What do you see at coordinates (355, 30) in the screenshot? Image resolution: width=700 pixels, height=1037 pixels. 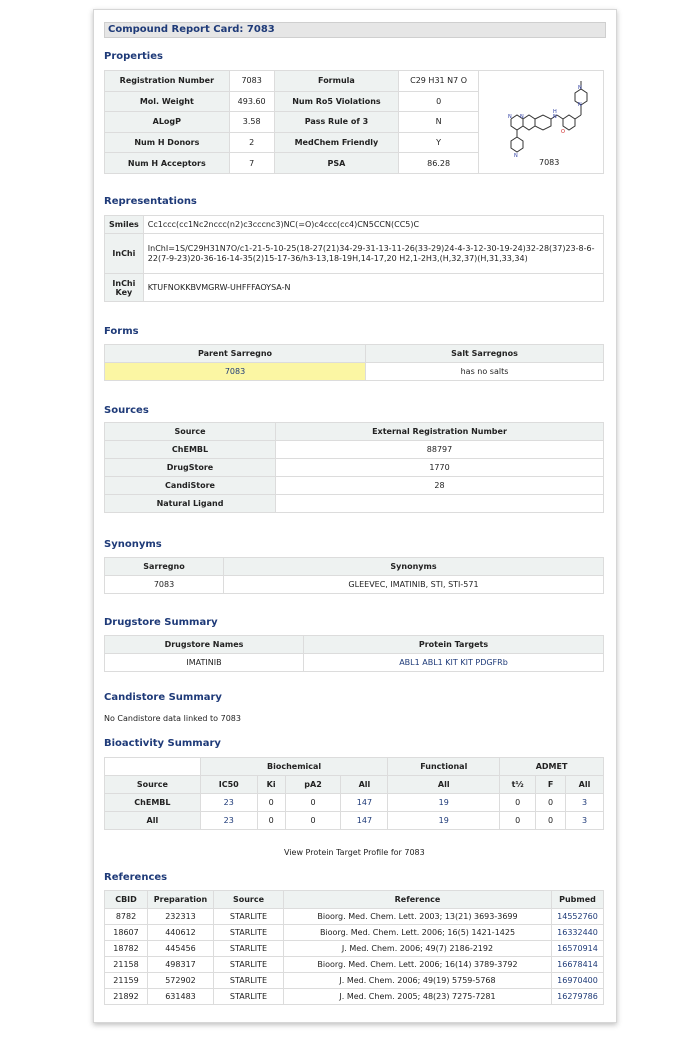 I see `report-title: Compound Report Card: 7083` at bounding box center [355, 30].